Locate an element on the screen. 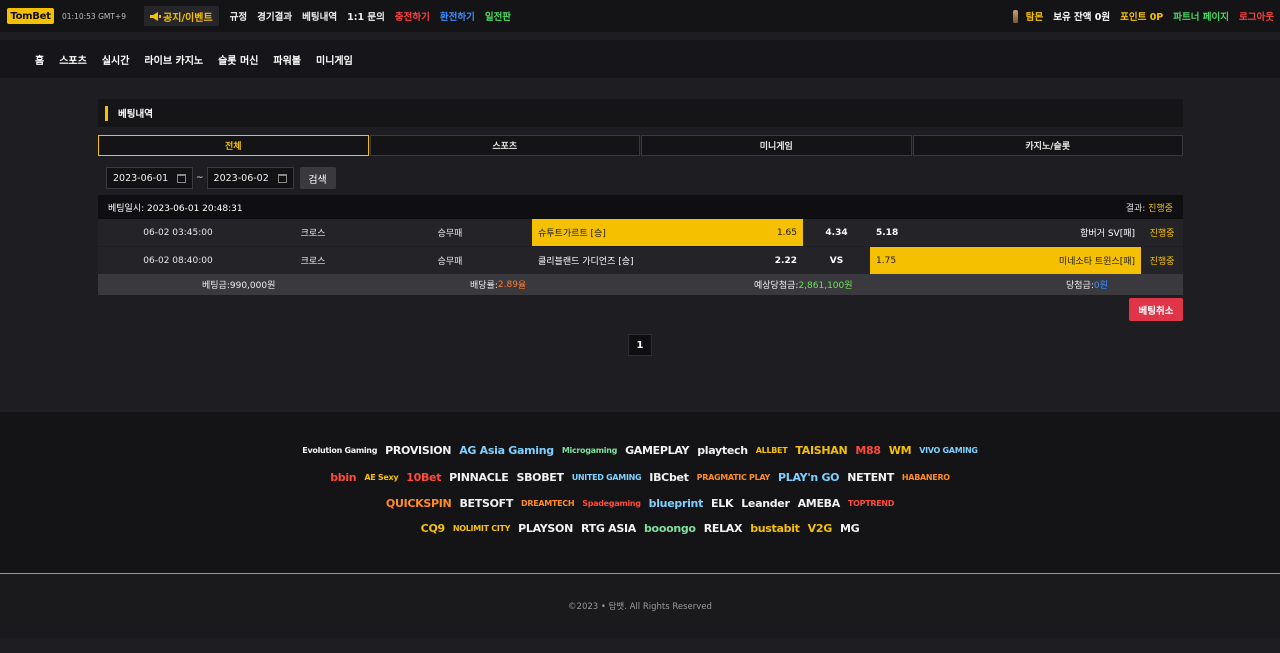 This screenshot has height=653, width=1280. main-nav-slots: 슬롯 머신 is located at coordinates (238, 59).